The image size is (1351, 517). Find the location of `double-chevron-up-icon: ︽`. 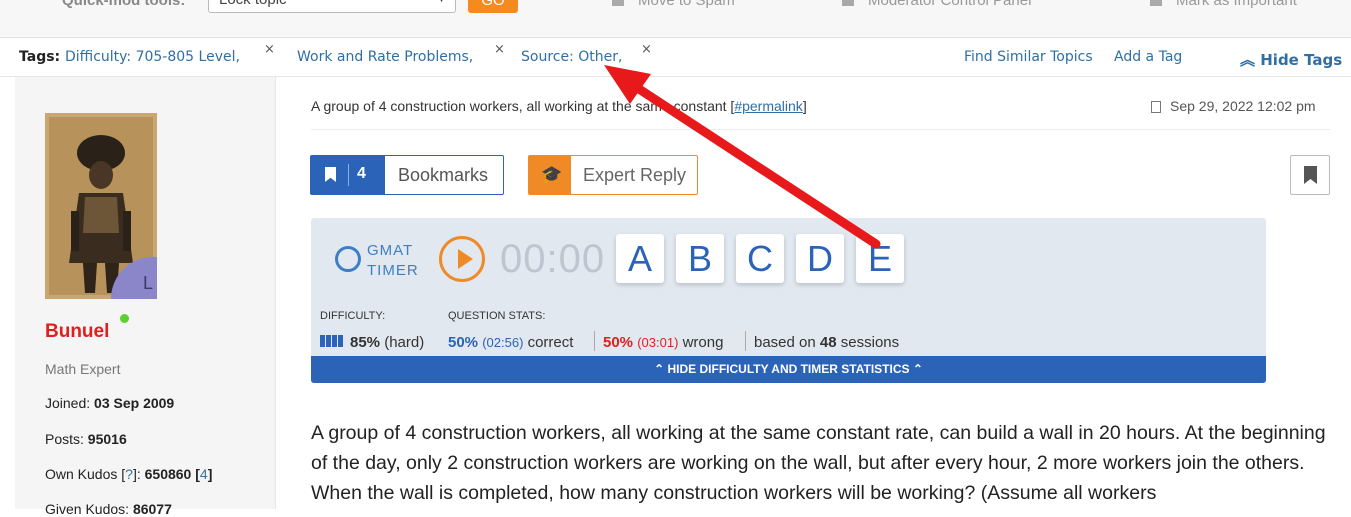

double-chevron-up-icon: ︽ is located at coordinates (1248, 60).